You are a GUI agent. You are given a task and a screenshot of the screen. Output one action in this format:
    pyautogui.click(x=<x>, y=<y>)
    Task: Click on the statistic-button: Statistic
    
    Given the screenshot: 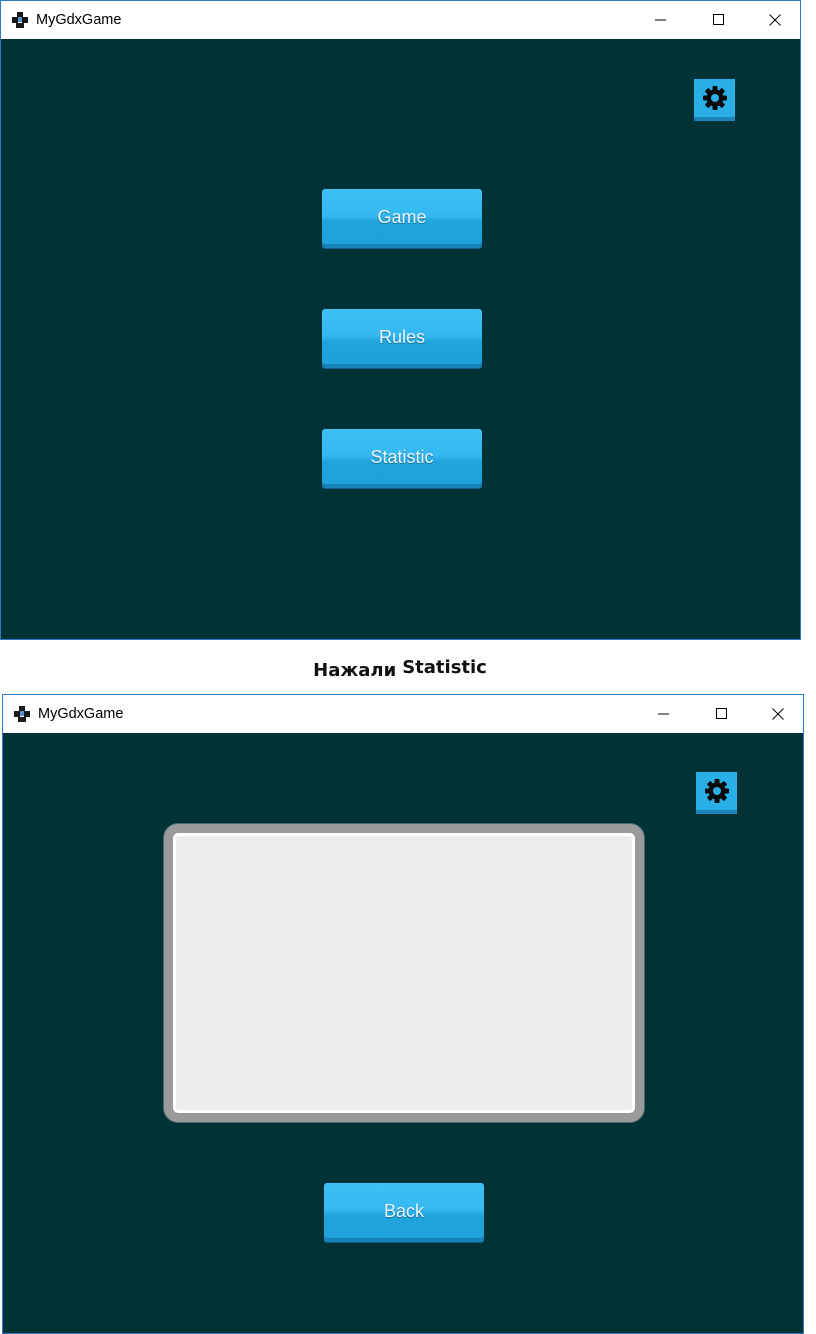 What is the action you would take?
    pyautogui.click(x=402, y=458)
    